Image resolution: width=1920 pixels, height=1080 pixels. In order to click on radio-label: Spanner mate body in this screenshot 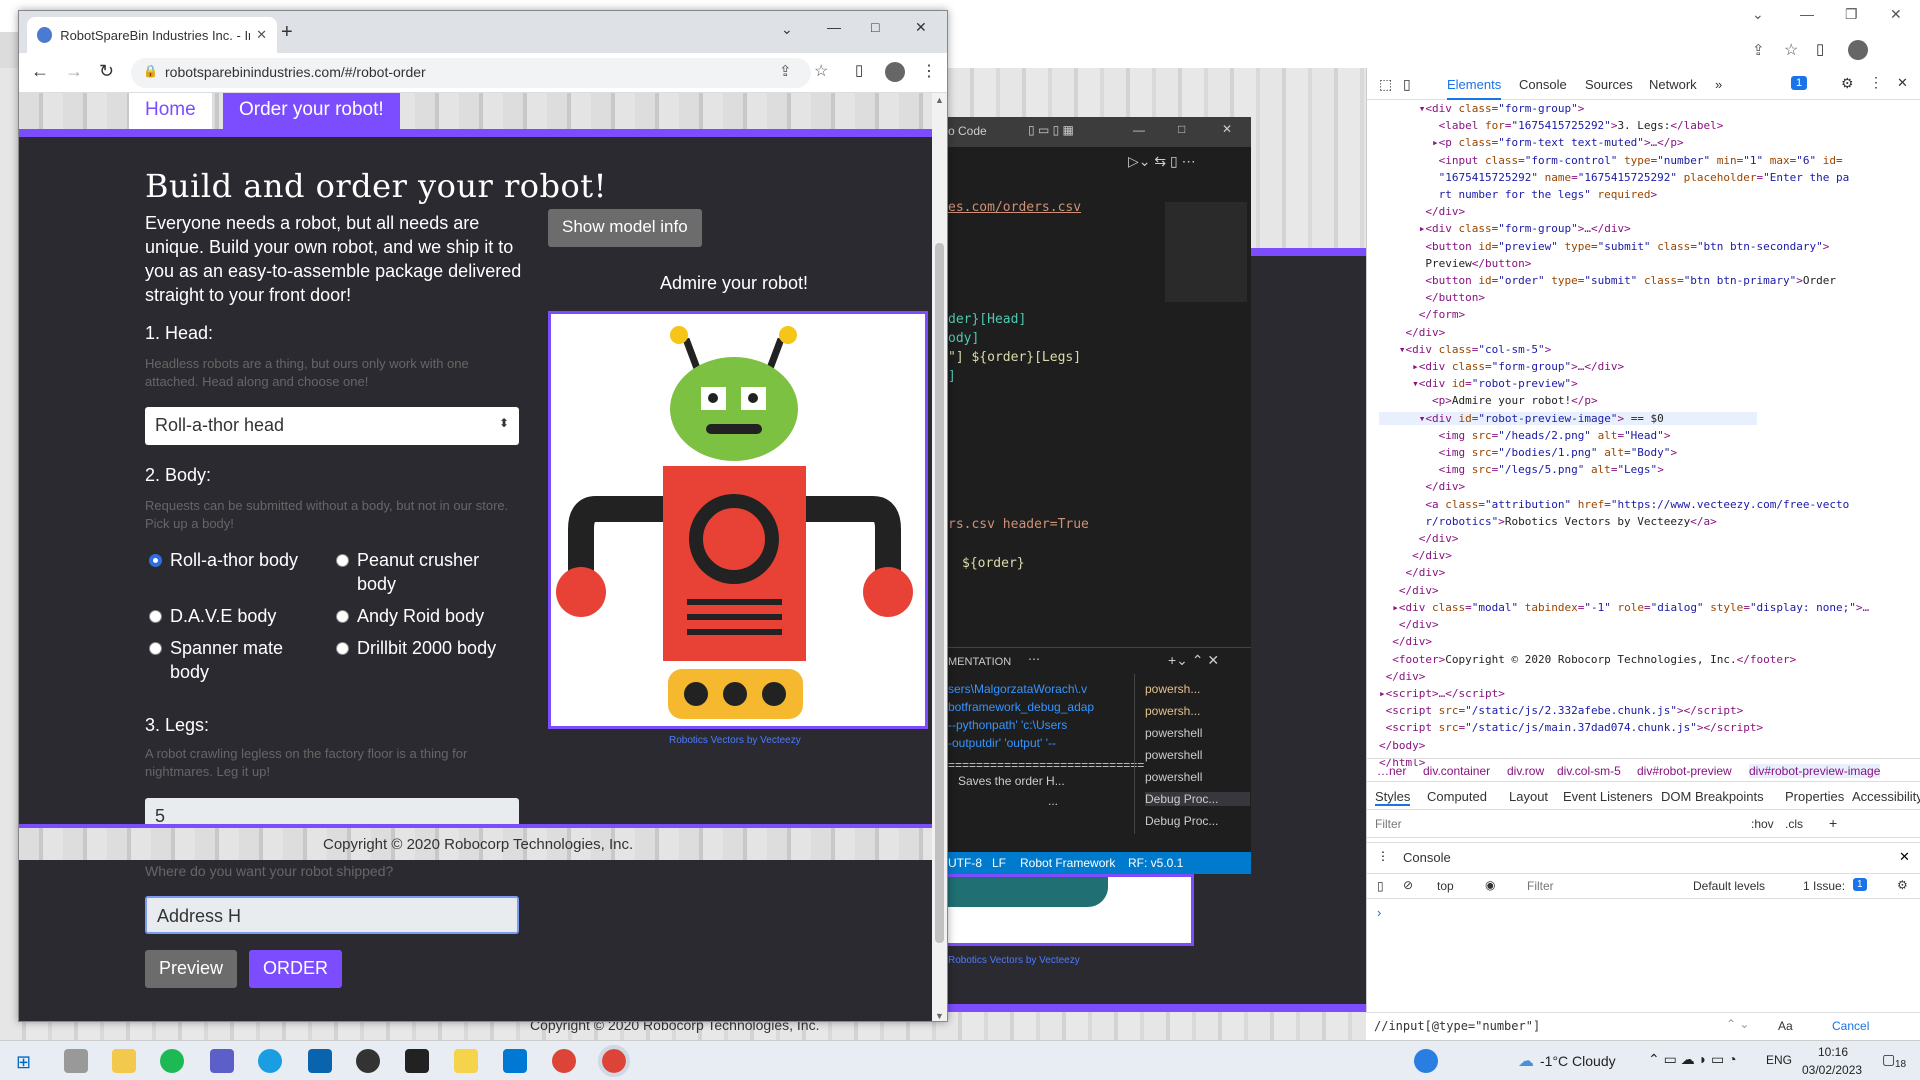, I will do `click(240, 660)`.